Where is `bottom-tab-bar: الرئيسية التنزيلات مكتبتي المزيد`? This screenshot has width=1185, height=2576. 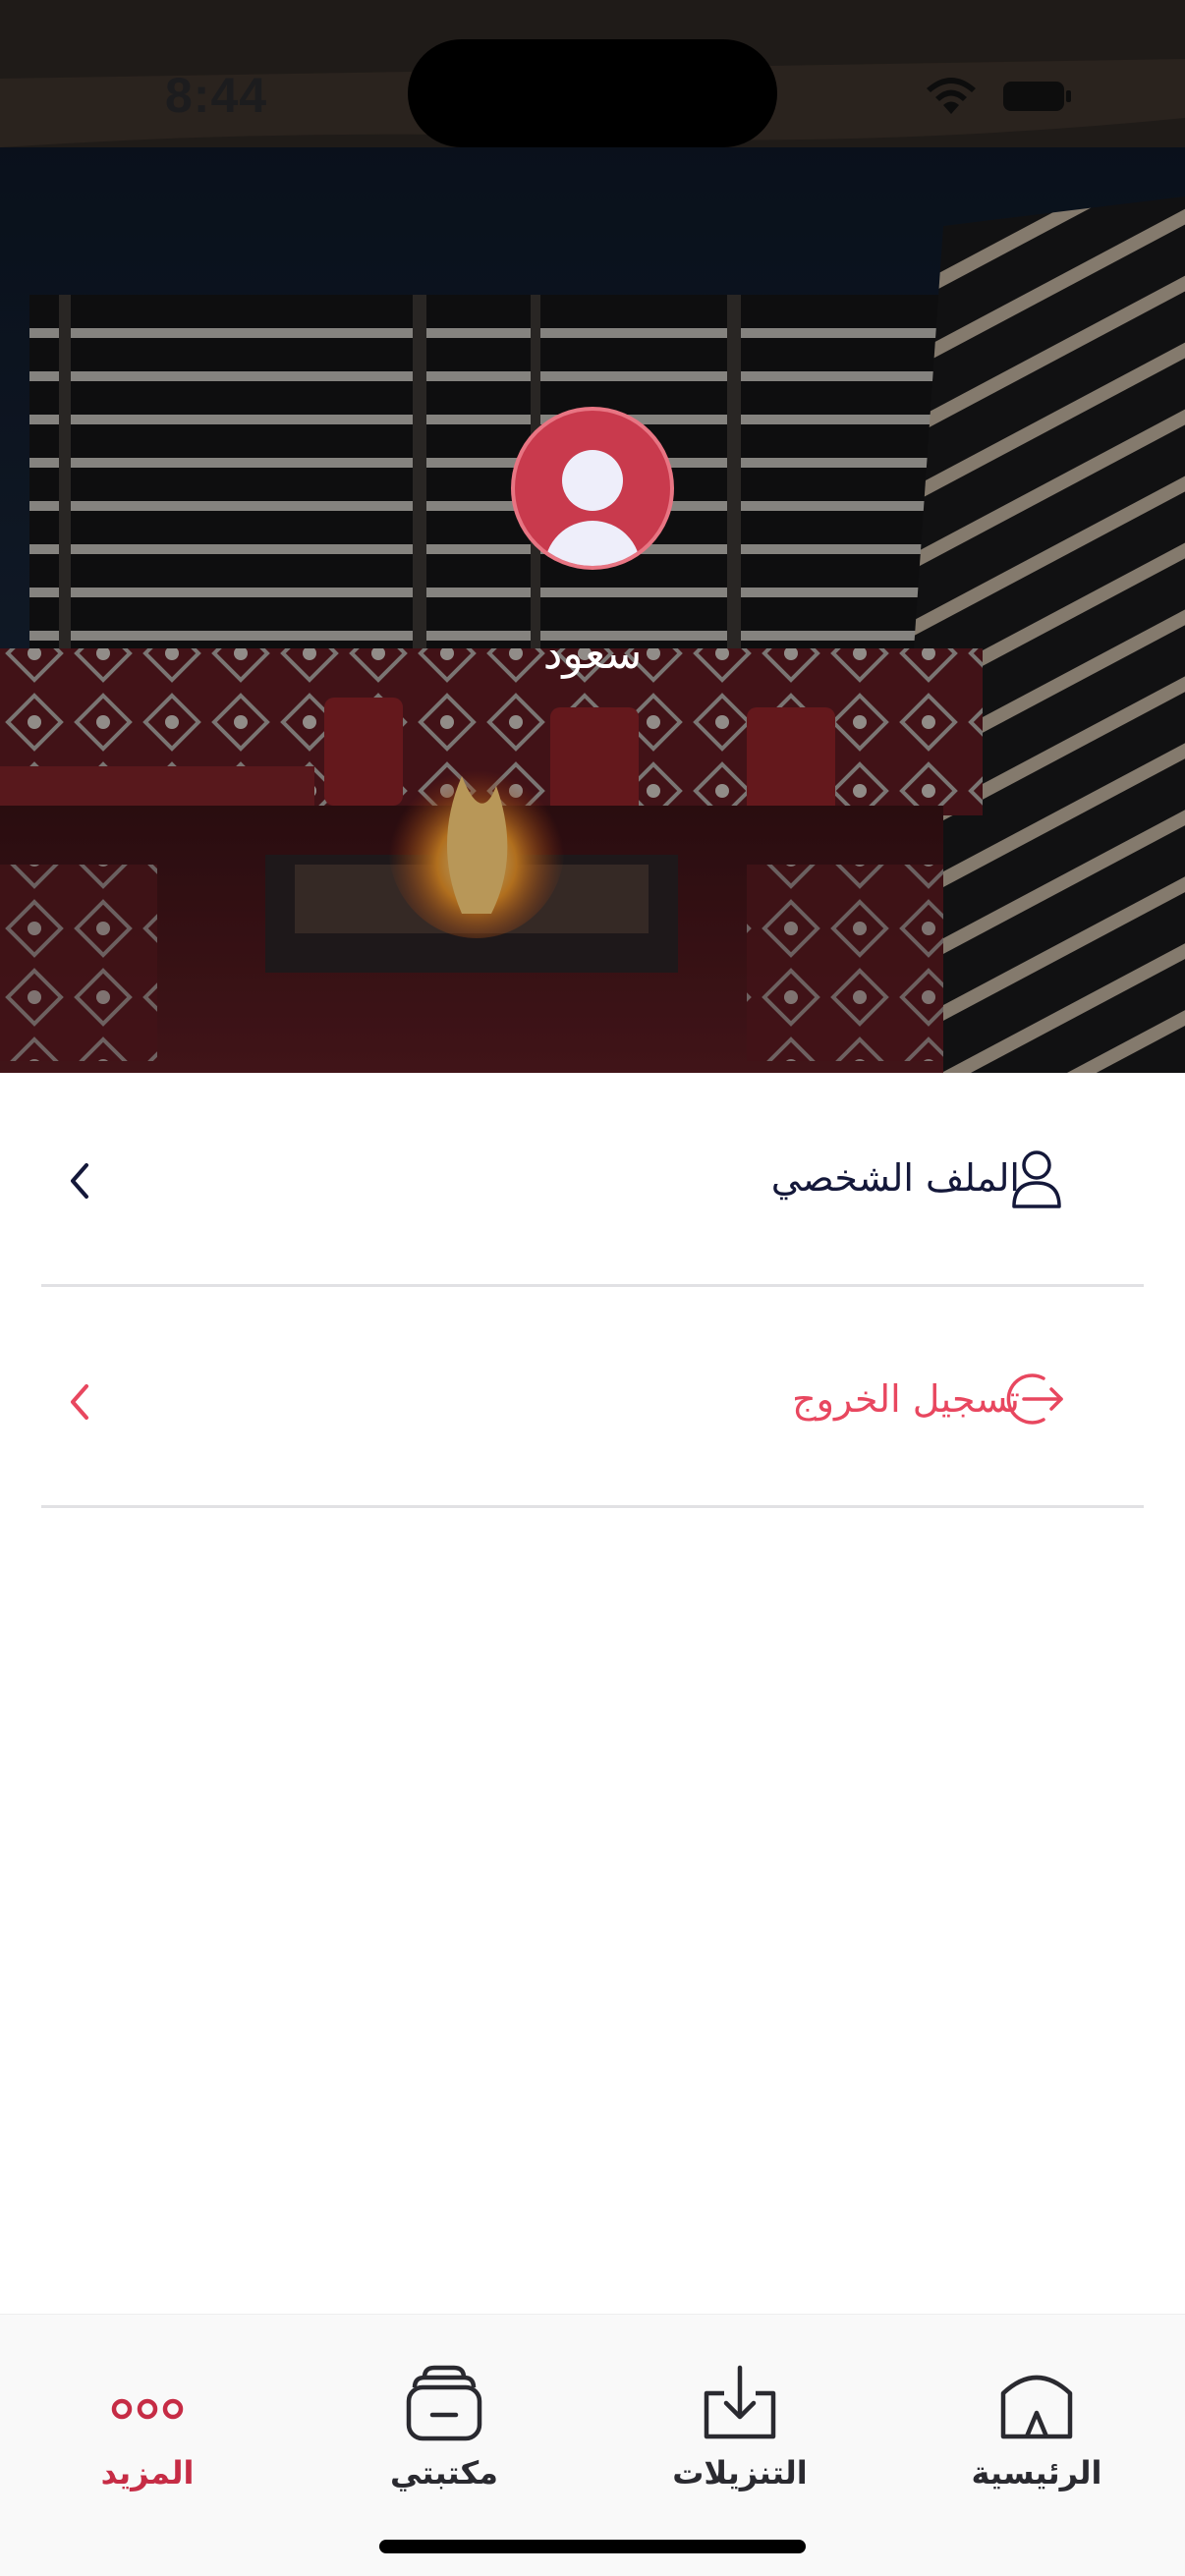 bottom-tab-bar: الرئيسية التنزيلات مكتبتي المزيد is located at coordinates (592, 2445).